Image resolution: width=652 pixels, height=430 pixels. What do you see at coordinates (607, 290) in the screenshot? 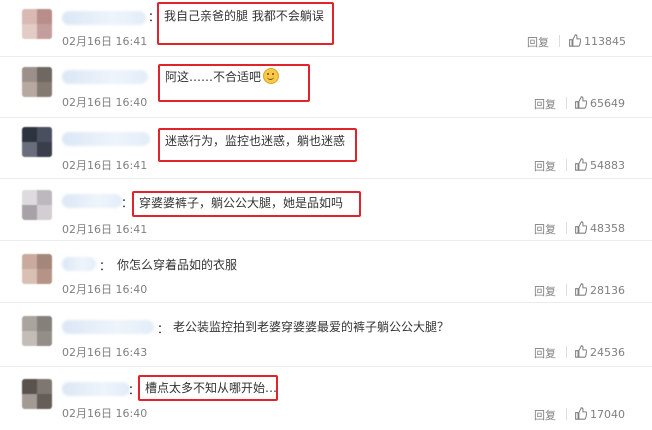
I see `like-count: 28136` at bounding box center [607, 290].